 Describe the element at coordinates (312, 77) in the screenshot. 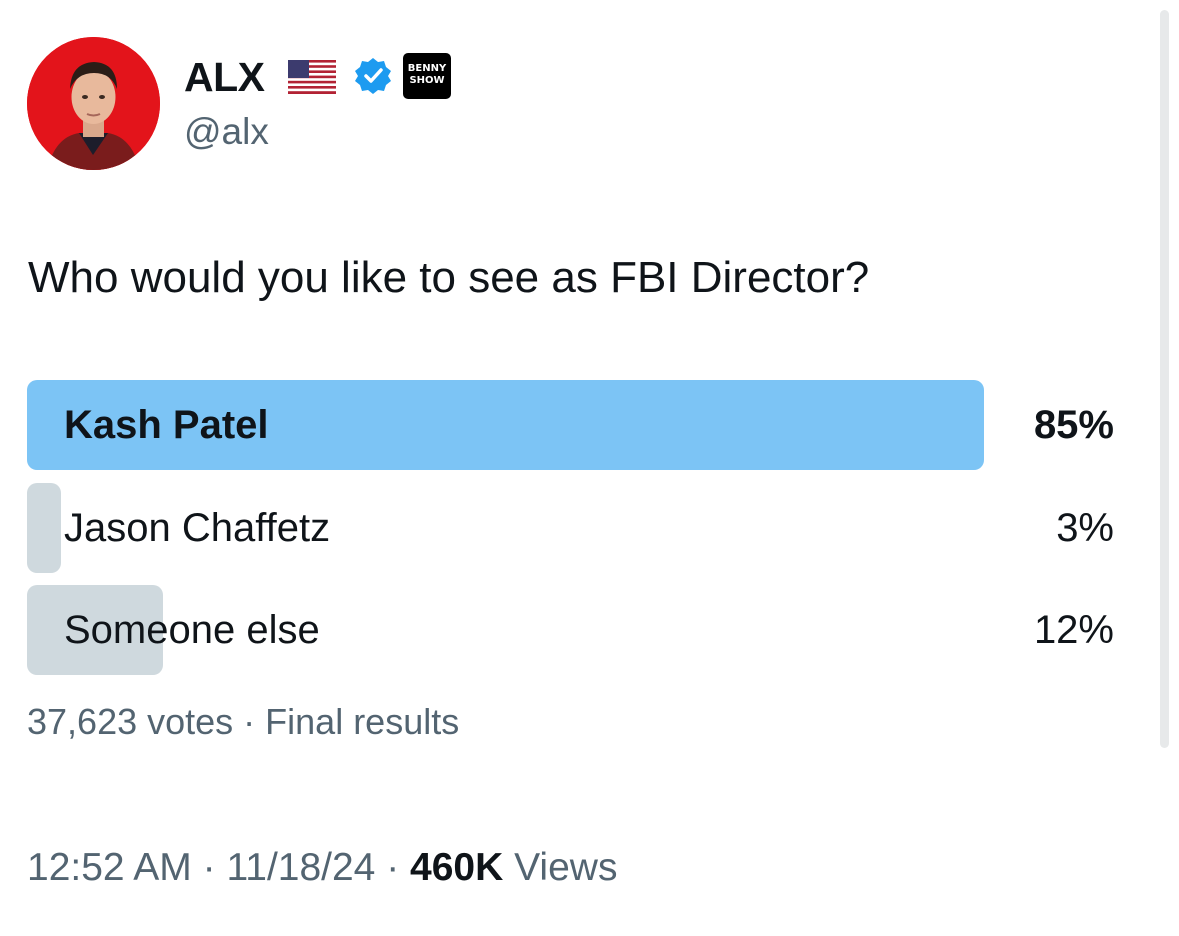

I see `us-flag-icon` at that location.